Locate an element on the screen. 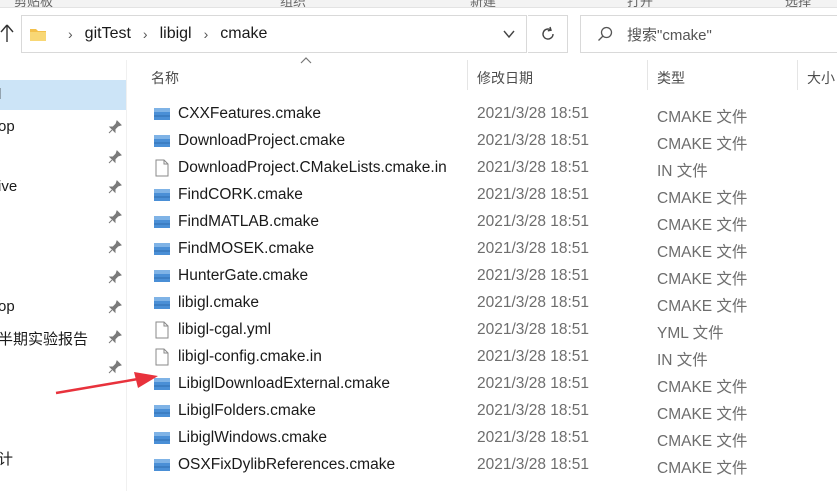 The height and width of the screenshot is (491, 837). nav-item: 计 is located at coordinates (63, 457).